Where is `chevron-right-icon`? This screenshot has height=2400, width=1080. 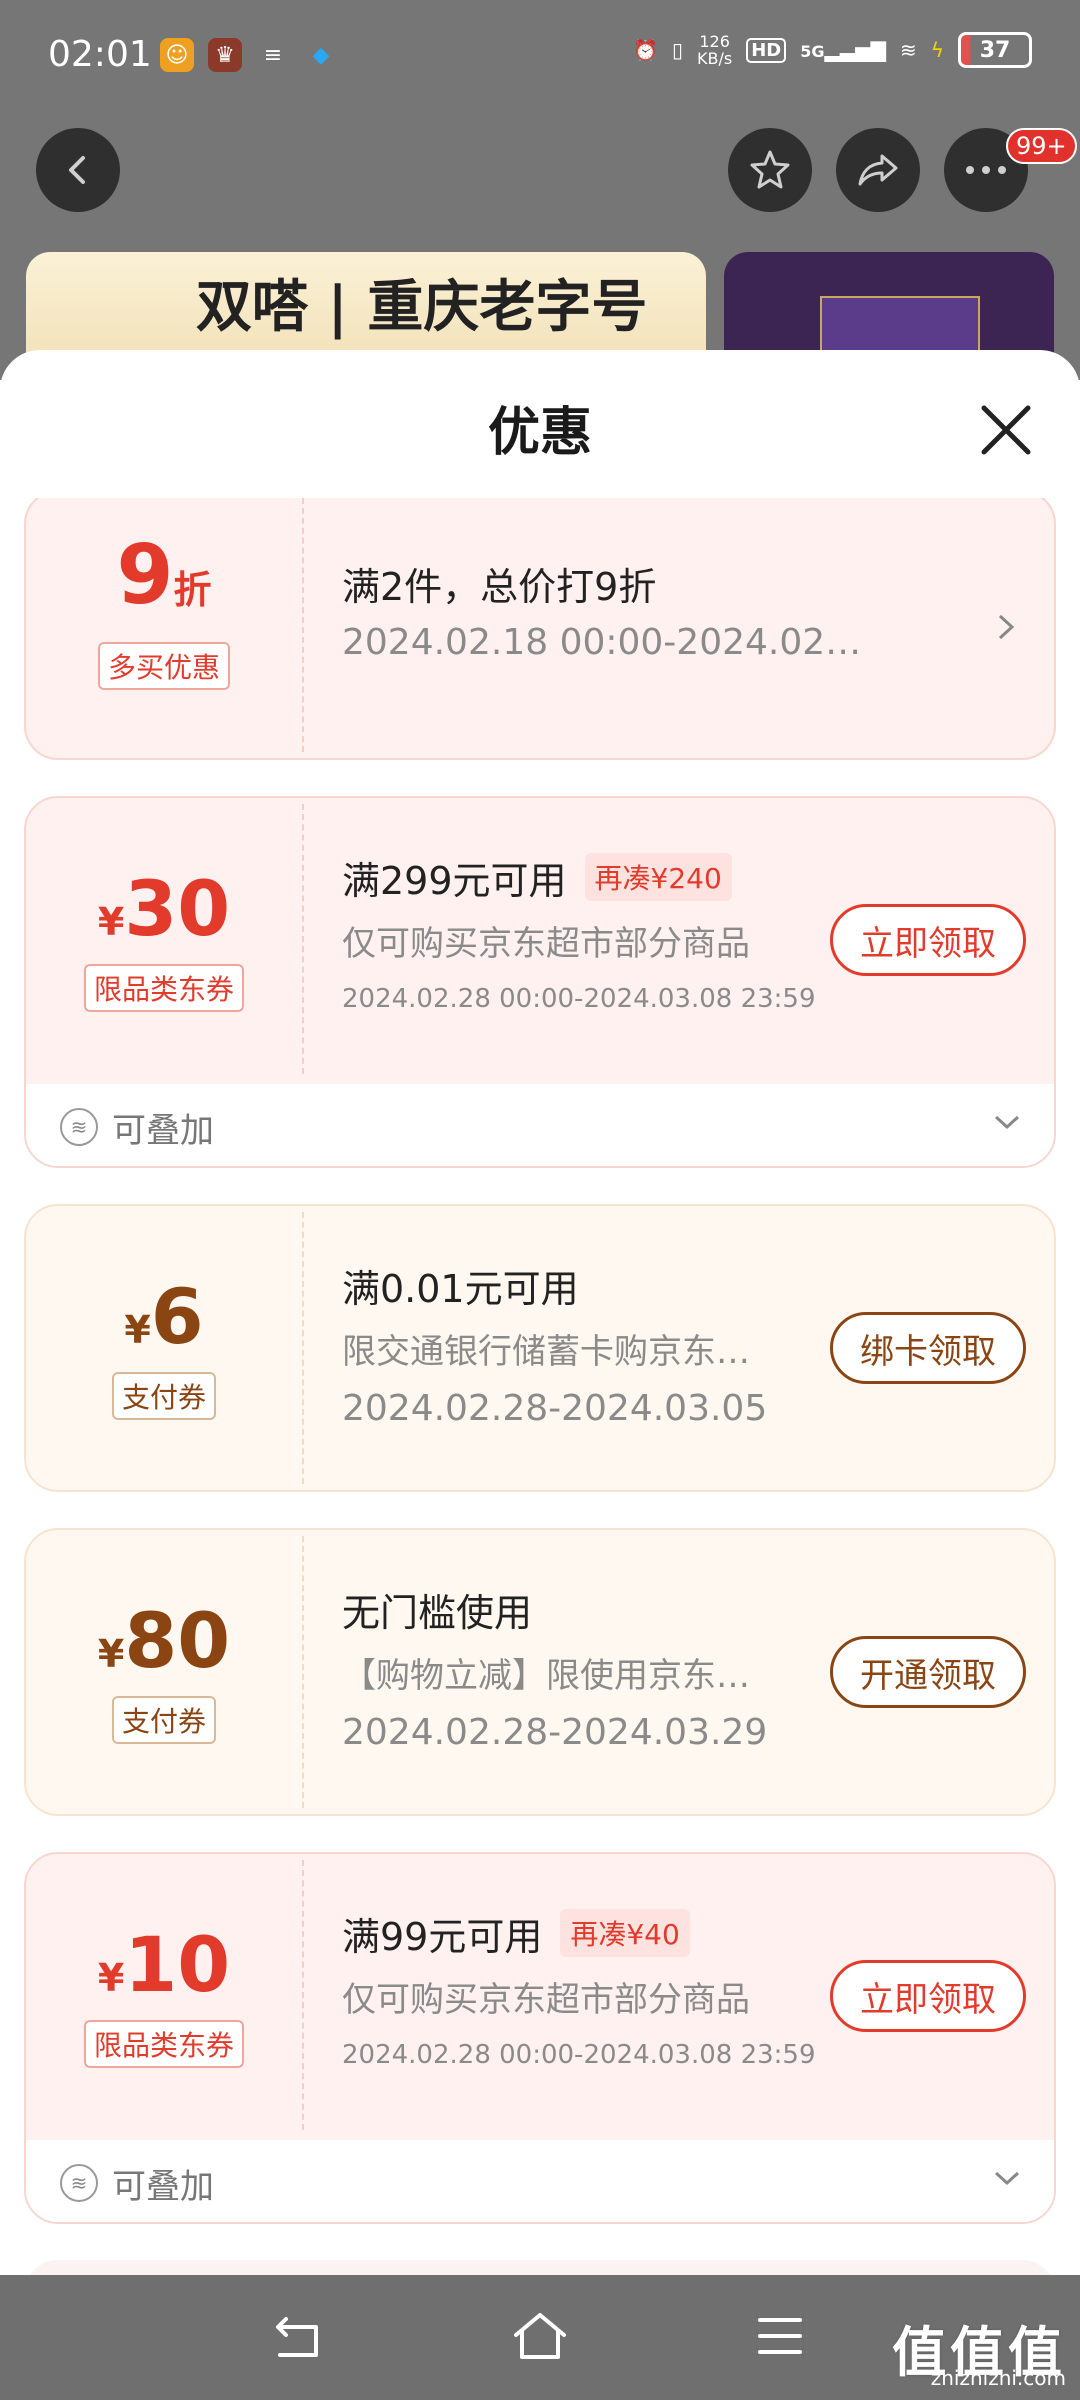
chevron-right-icon is located at coordinates (1006, 627).